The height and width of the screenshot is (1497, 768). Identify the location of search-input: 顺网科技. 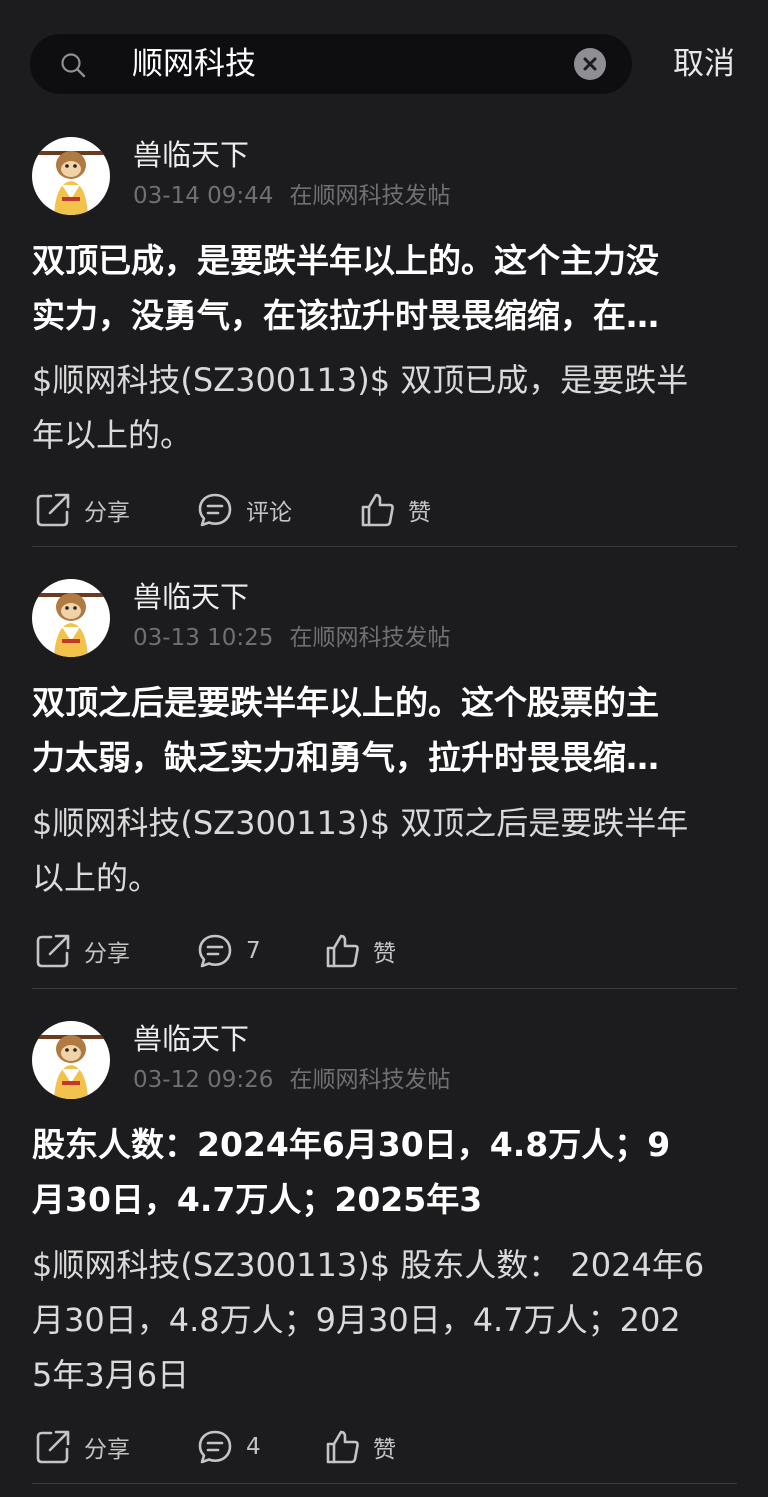
(194, 64).